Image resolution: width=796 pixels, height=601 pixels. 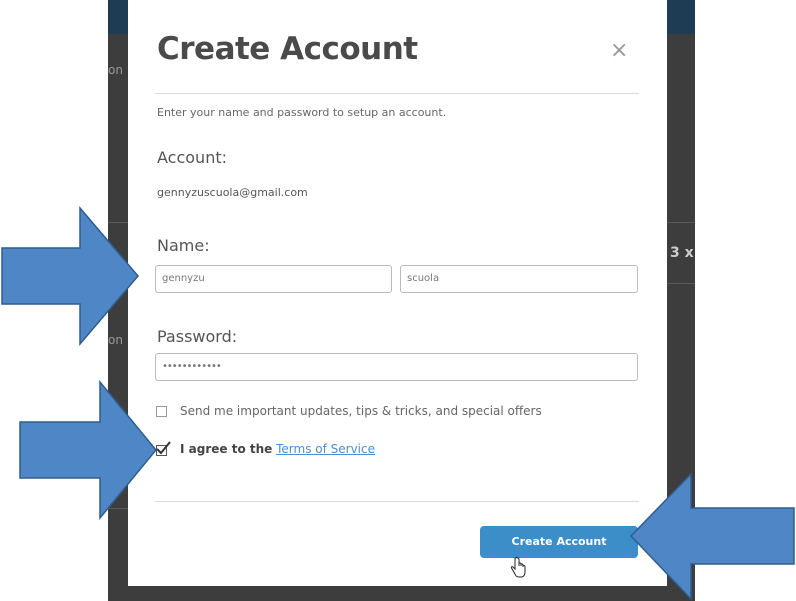 I want to click on arrow-left-icon, so click(x=712, y=536).